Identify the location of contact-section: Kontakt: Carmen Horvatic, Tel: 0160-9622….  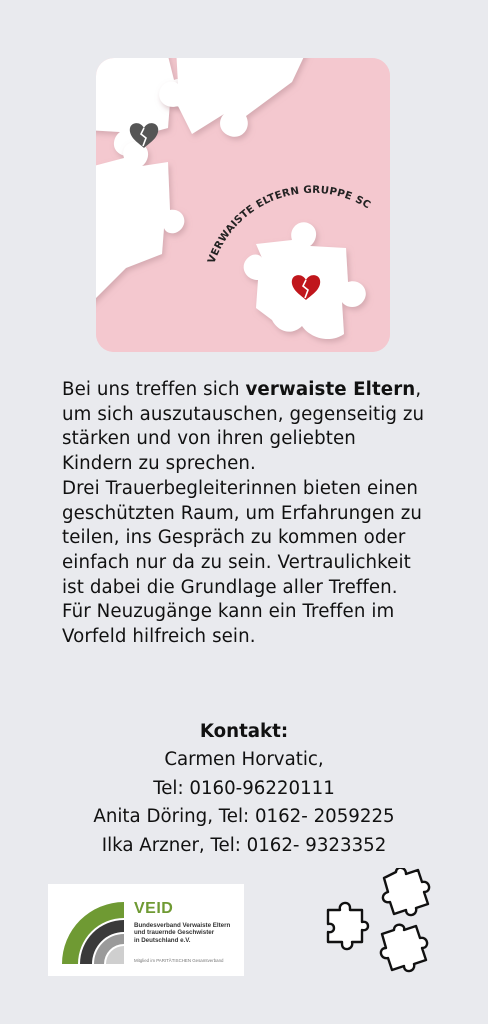
(244, 789).